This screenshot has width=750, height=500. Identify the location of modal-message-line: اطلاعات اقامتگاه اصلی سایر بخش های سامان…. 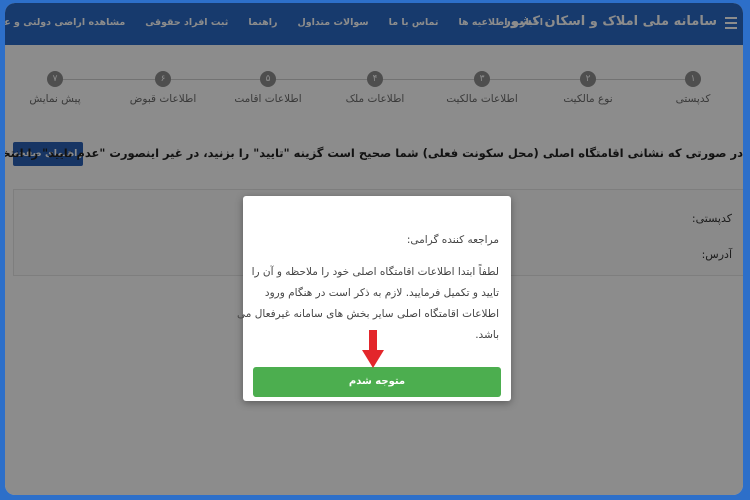
(368, 314).